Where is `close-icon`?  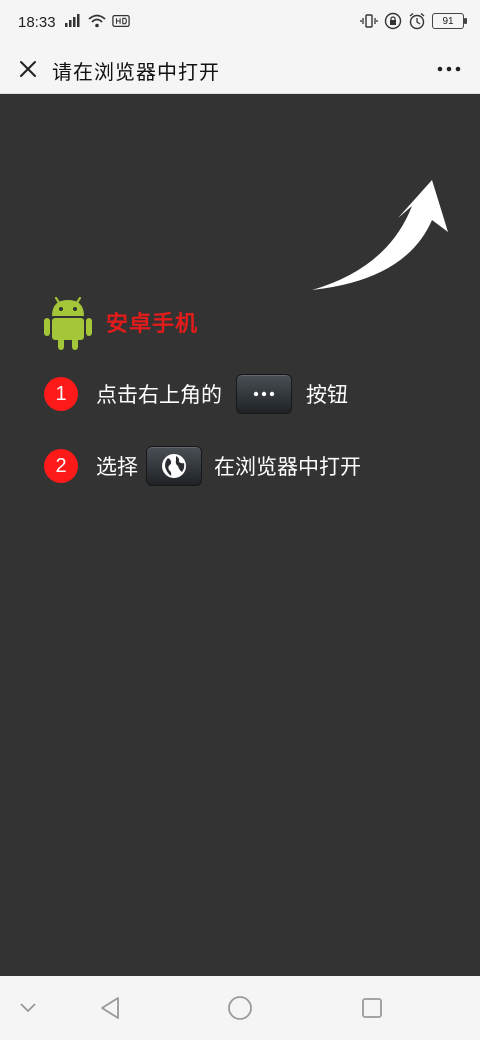
close-icon is located at coordinates (28, 69).